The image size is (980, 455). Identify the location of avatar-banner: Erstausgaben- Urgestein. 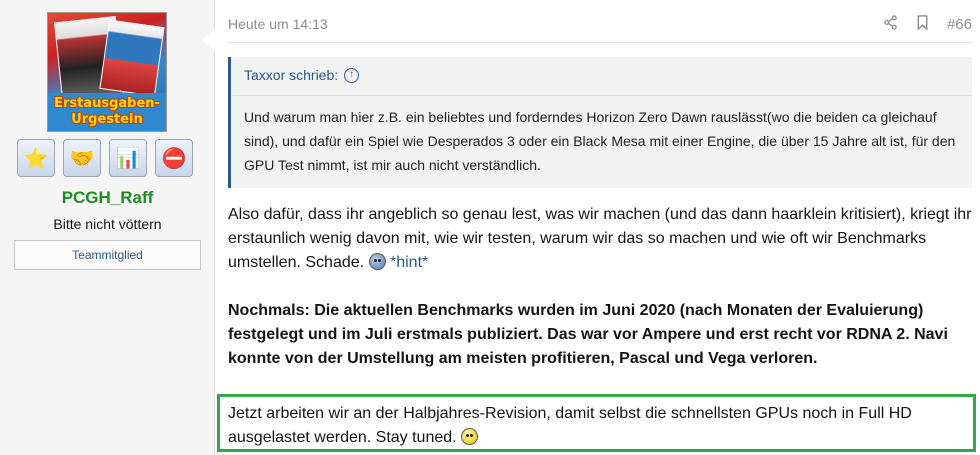
(107, 112).